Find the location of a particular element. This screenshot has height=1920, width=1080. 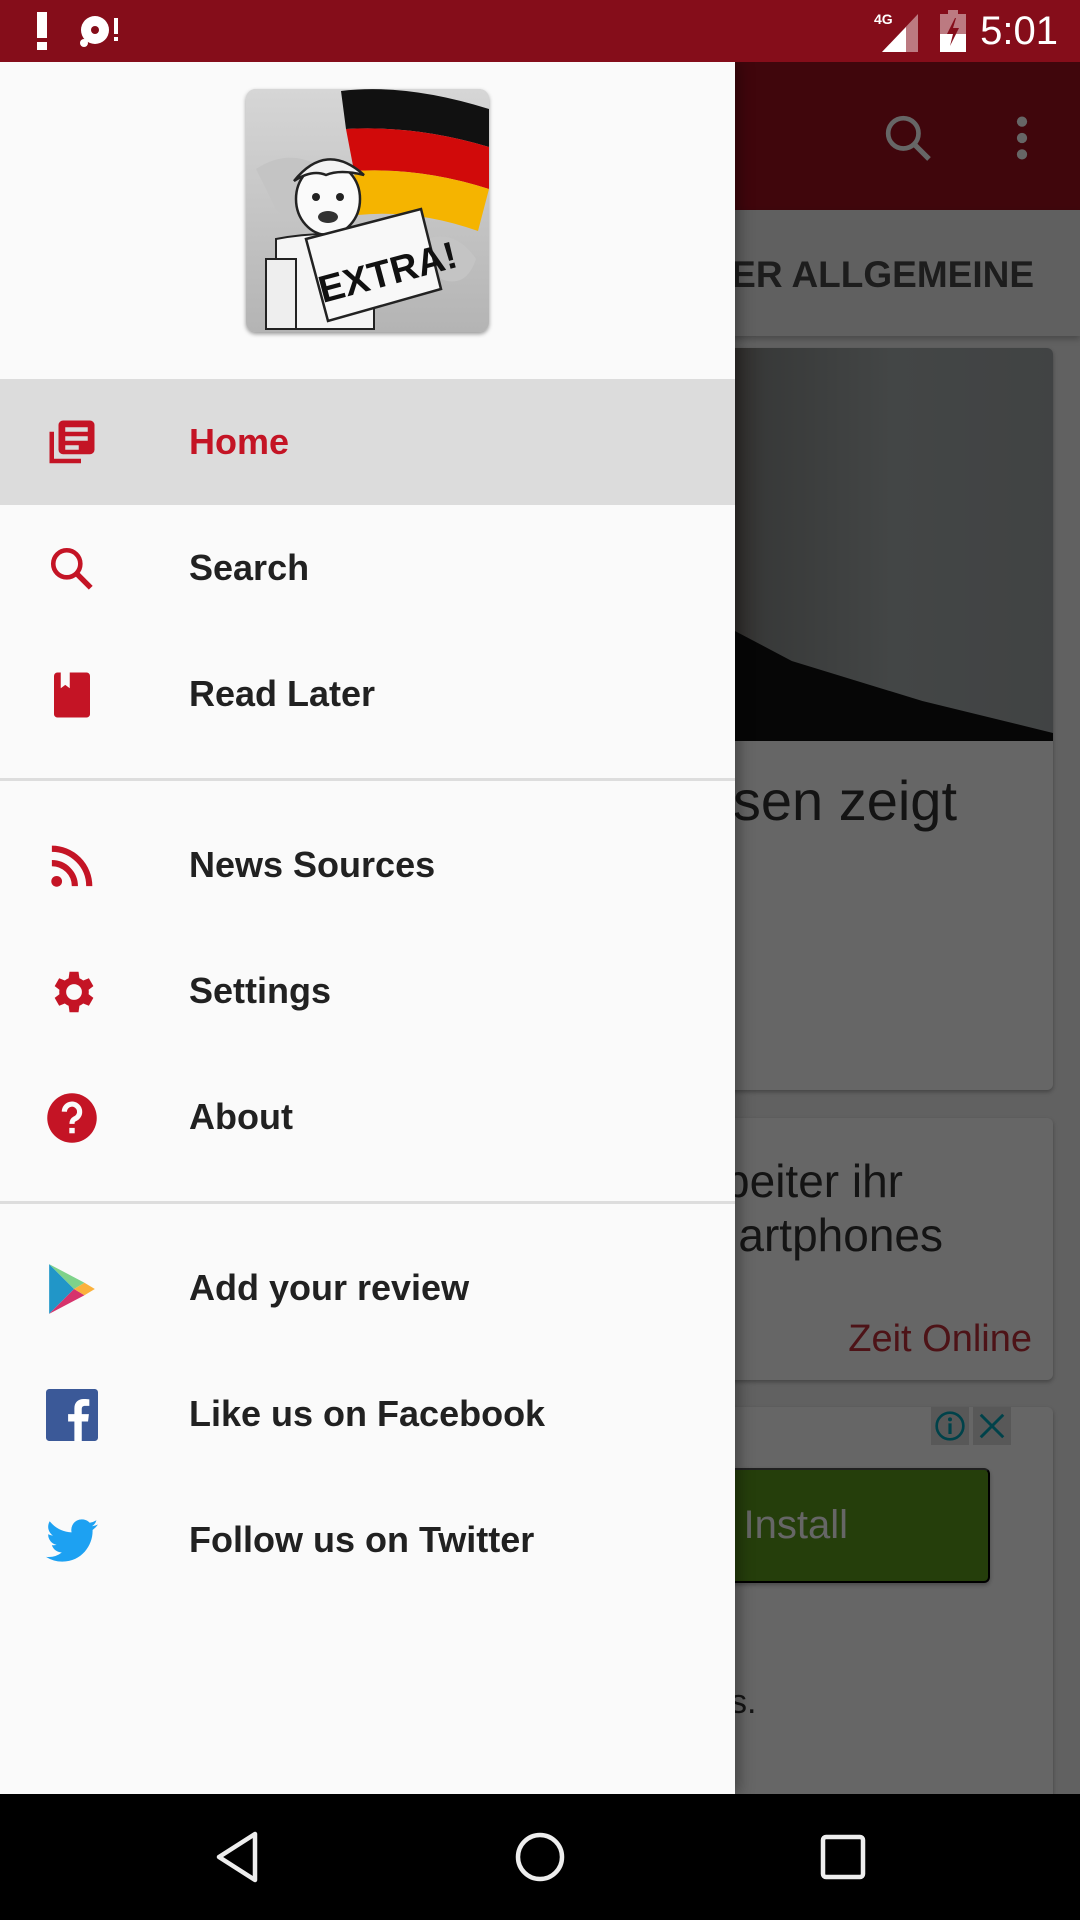

network-type: 4G is located at coordinates (883, 19).